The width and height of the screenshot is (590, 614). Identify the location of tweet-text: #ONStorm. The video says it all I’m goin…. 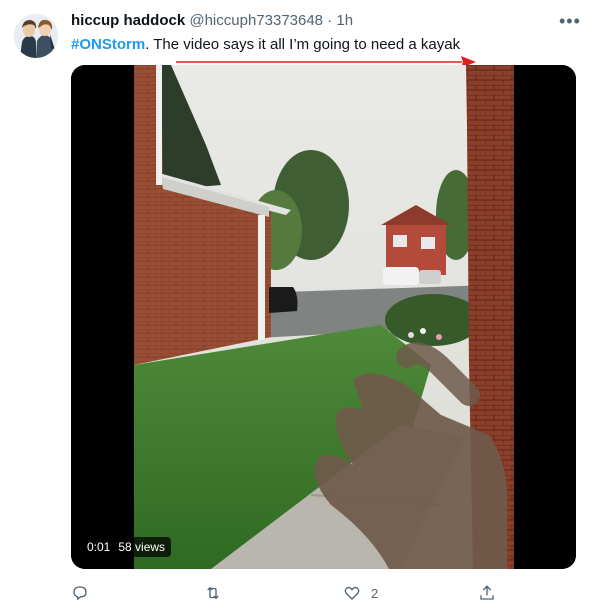
(265, 44).